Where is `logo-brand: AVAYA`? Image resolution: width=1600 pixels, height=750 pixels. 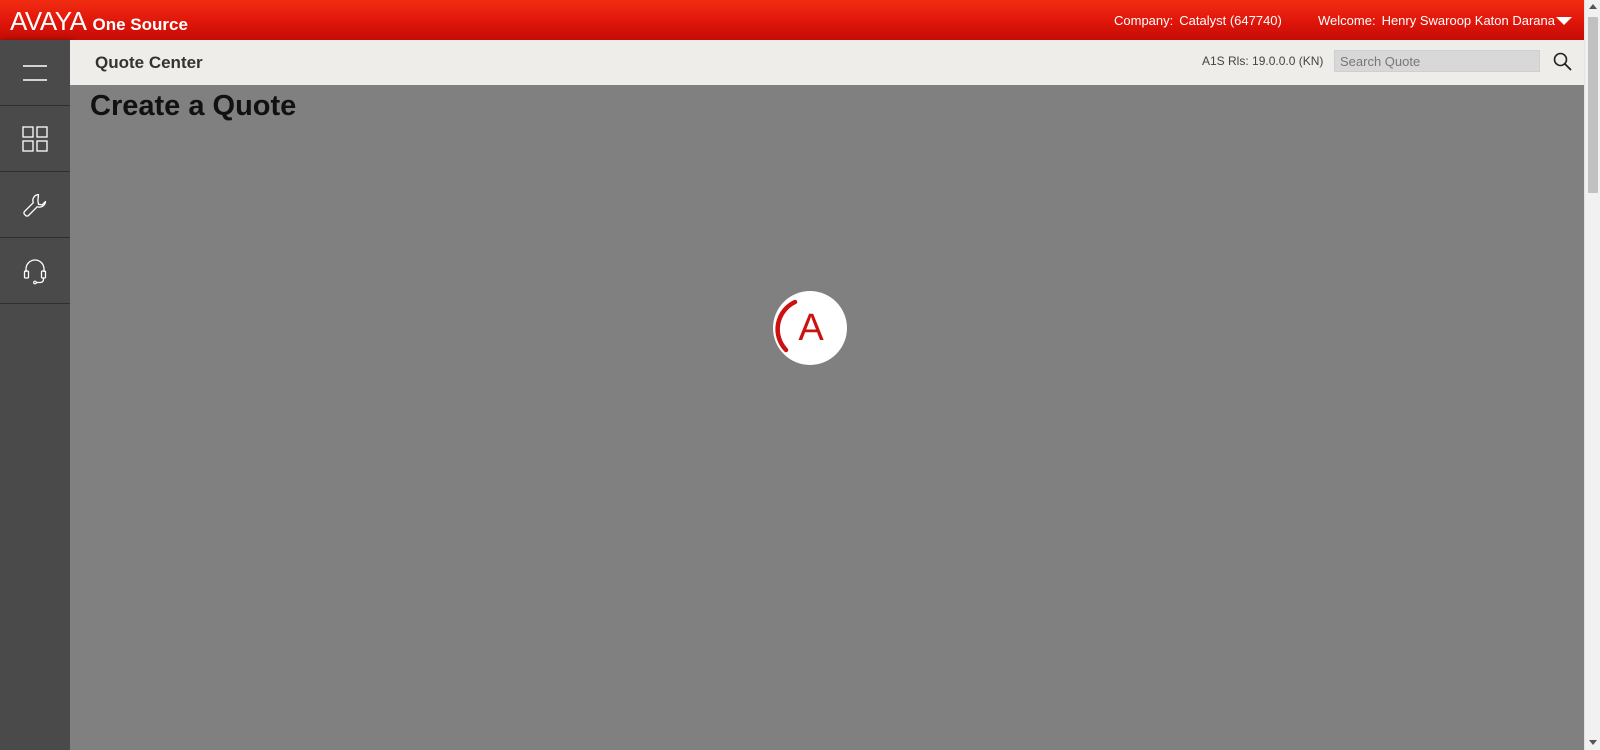 logo-brand: AVAYA is located at coordinates (48, 21).